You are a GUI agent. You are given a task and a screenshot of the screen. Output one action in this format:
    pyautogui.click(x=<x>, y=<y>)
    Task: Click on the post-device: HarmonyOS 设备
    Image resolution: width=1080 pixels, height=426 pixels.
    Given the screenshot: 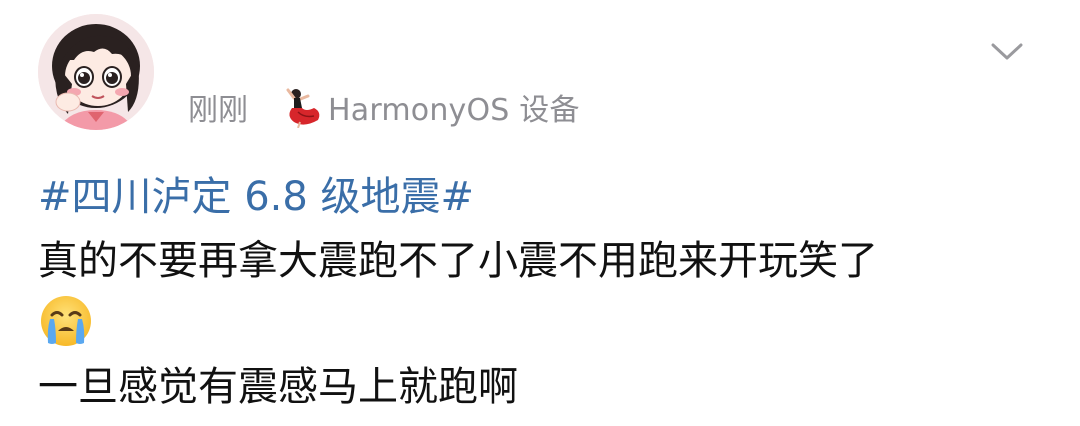 What is the action you would take?
    pyautogui.click(x=454, y=107)
    